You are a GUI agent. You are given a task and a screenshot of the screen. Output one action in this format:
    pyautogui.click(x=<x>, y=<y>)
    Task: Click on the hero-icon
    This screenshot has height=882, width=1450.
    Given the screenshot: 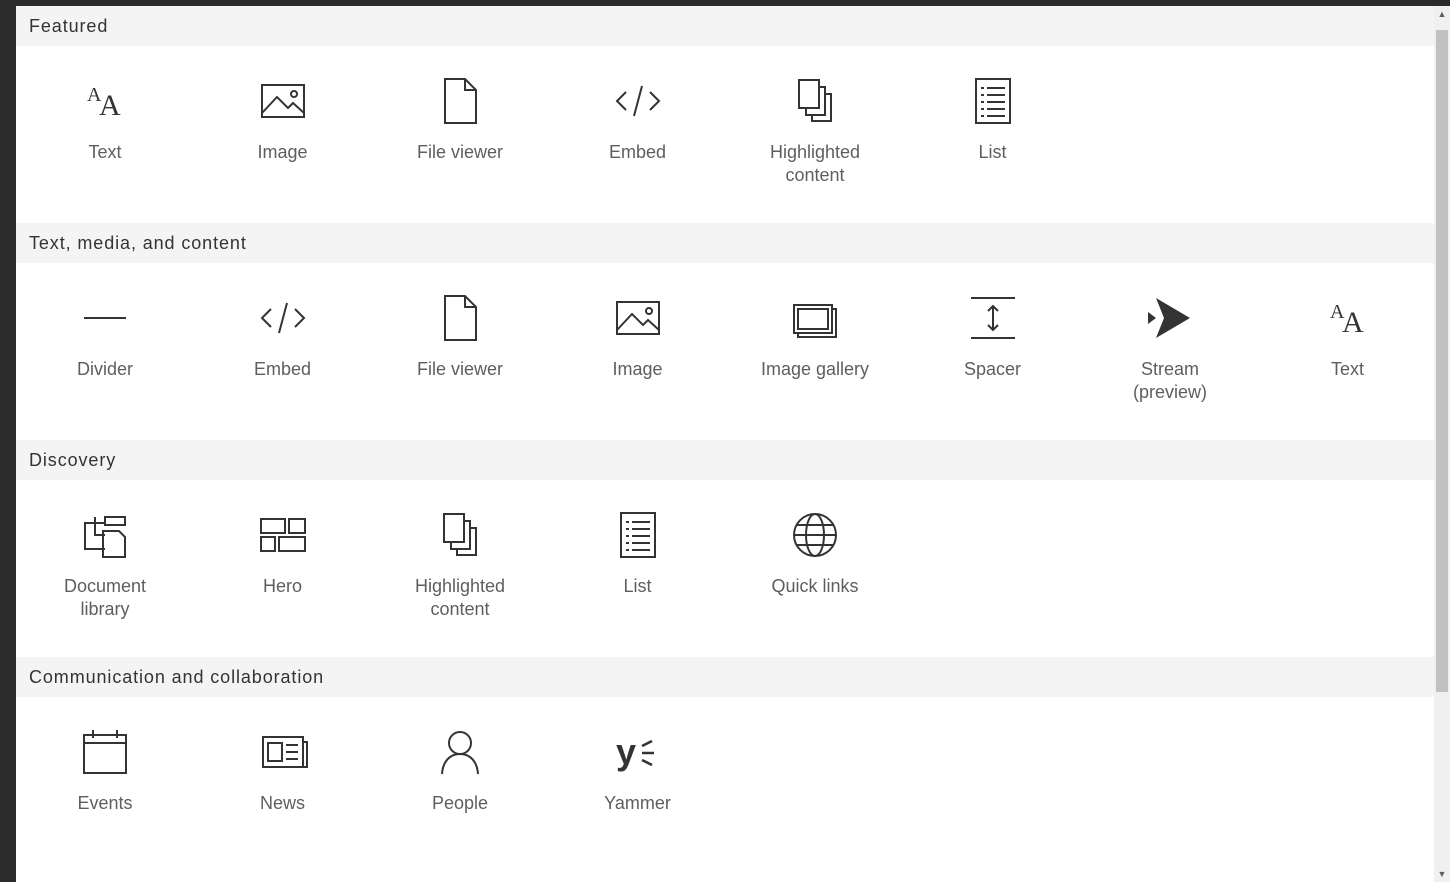 What is the action you would take?
    pyautogui.click(x=283, y=535)
    